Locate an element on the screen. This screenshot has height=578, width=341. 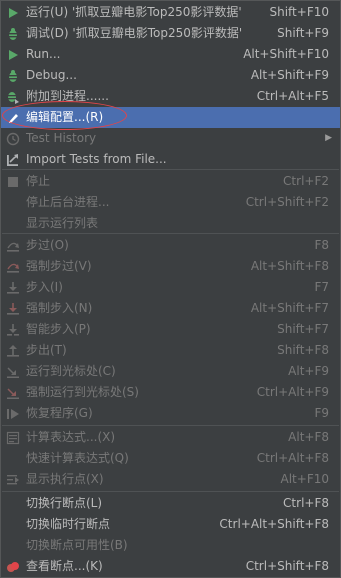
menu-item-shortcut: Ctrl+F2 is located at coordinates (306, 181).